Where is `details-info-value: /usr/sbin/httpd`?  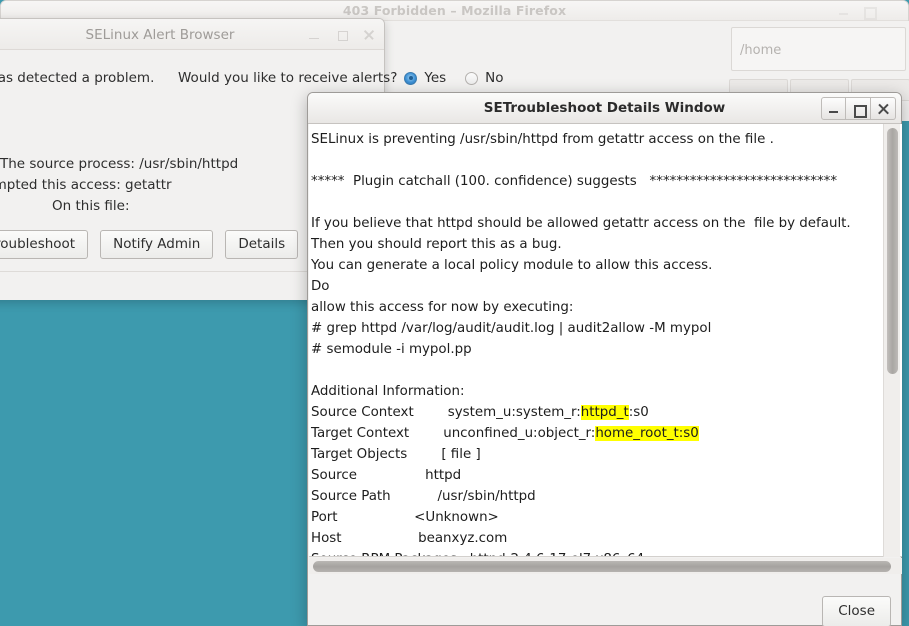 details-info-value: /usr/sbin/httpd is located at coordinates (486, 496).